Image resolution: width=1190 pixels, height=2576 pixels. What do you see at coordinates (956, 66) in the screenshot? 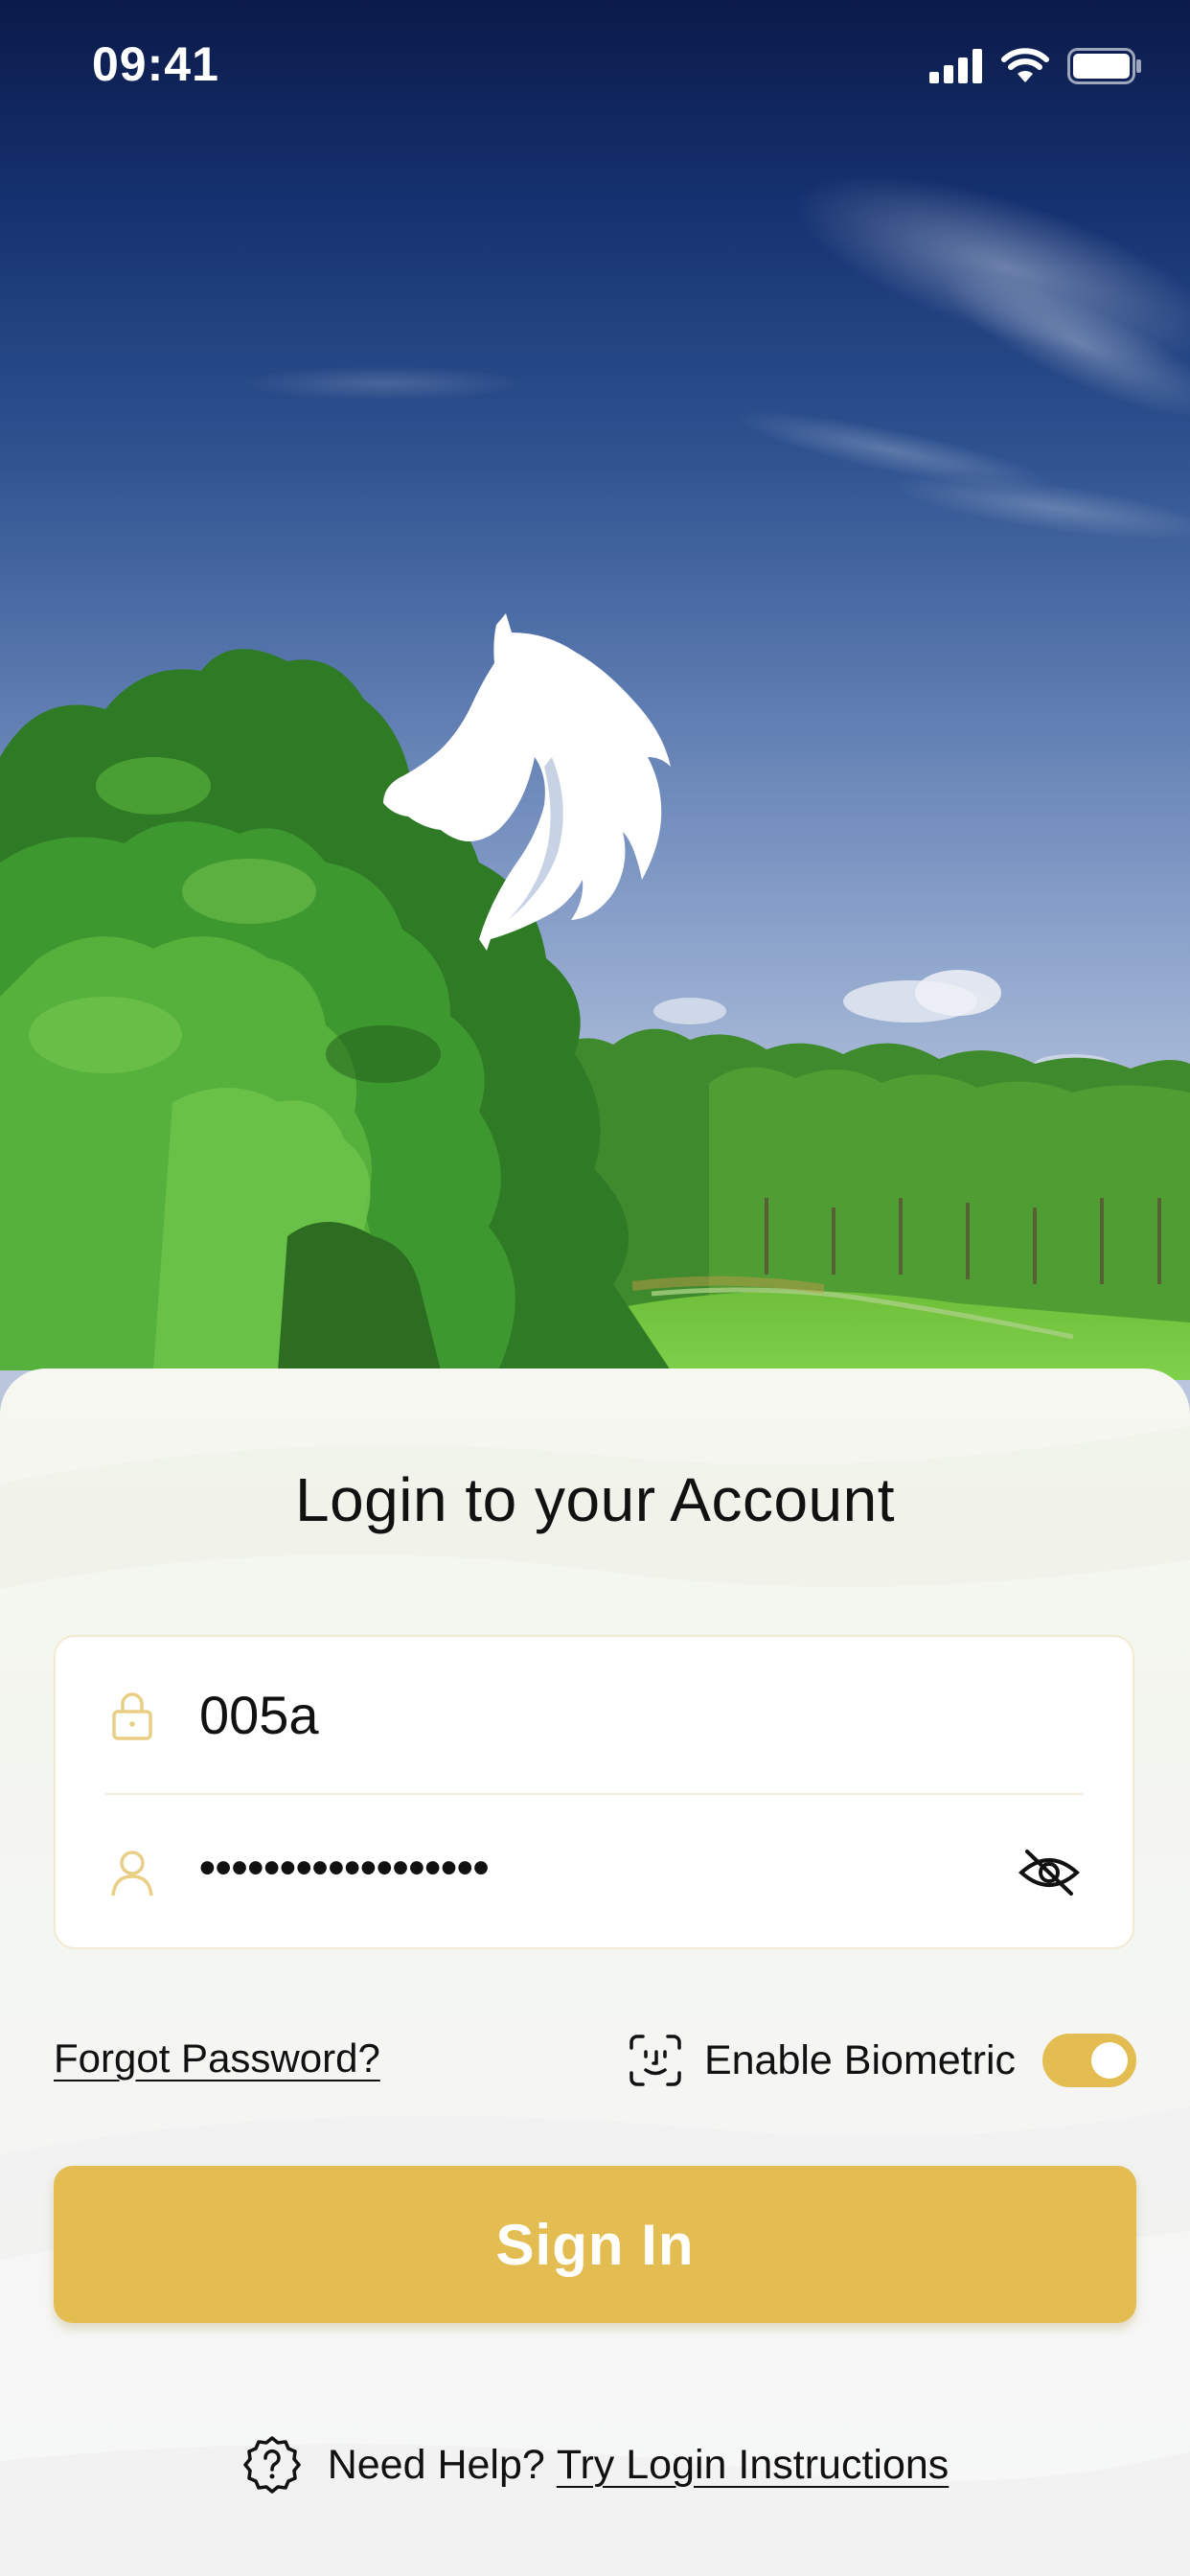
I see `signal-icon` at bounding box center [956, 66].